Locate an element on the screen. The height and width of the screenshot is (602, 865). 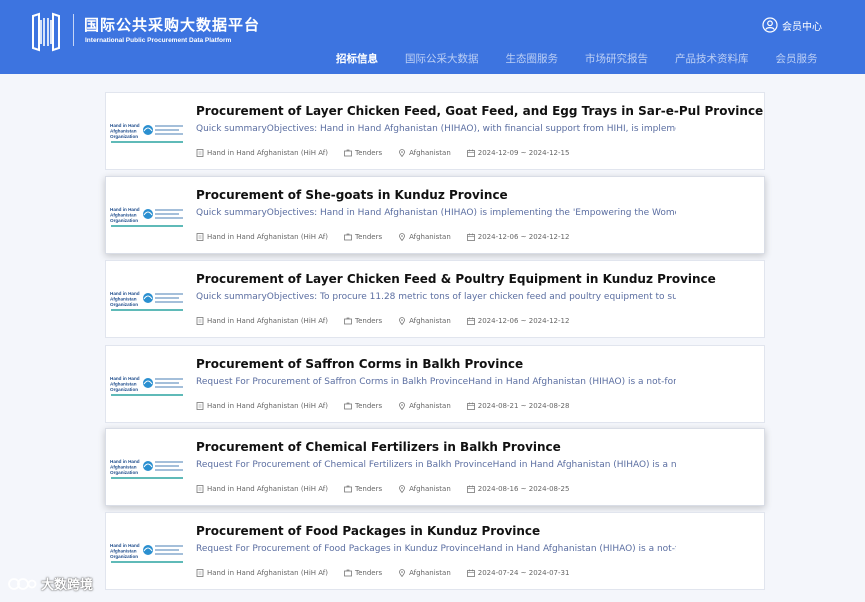
main-nav: 招标信息 国际公采大数据 生态圈服务 市场研究报告 产品技术资料库 会员服务 is located at coordinates (590, 58).